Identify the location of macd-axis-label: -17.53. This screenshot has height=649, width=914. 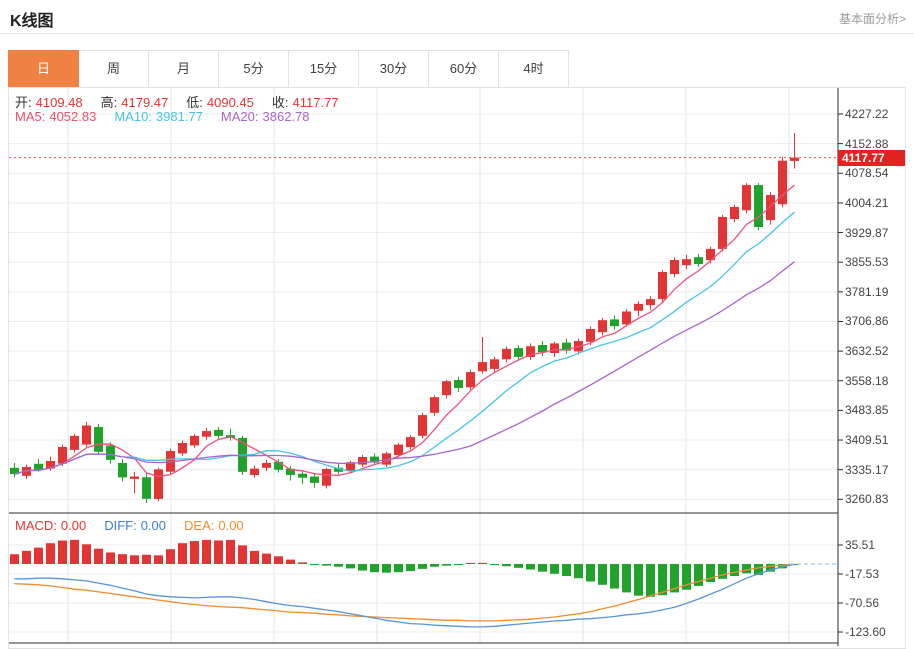
(862, 573).